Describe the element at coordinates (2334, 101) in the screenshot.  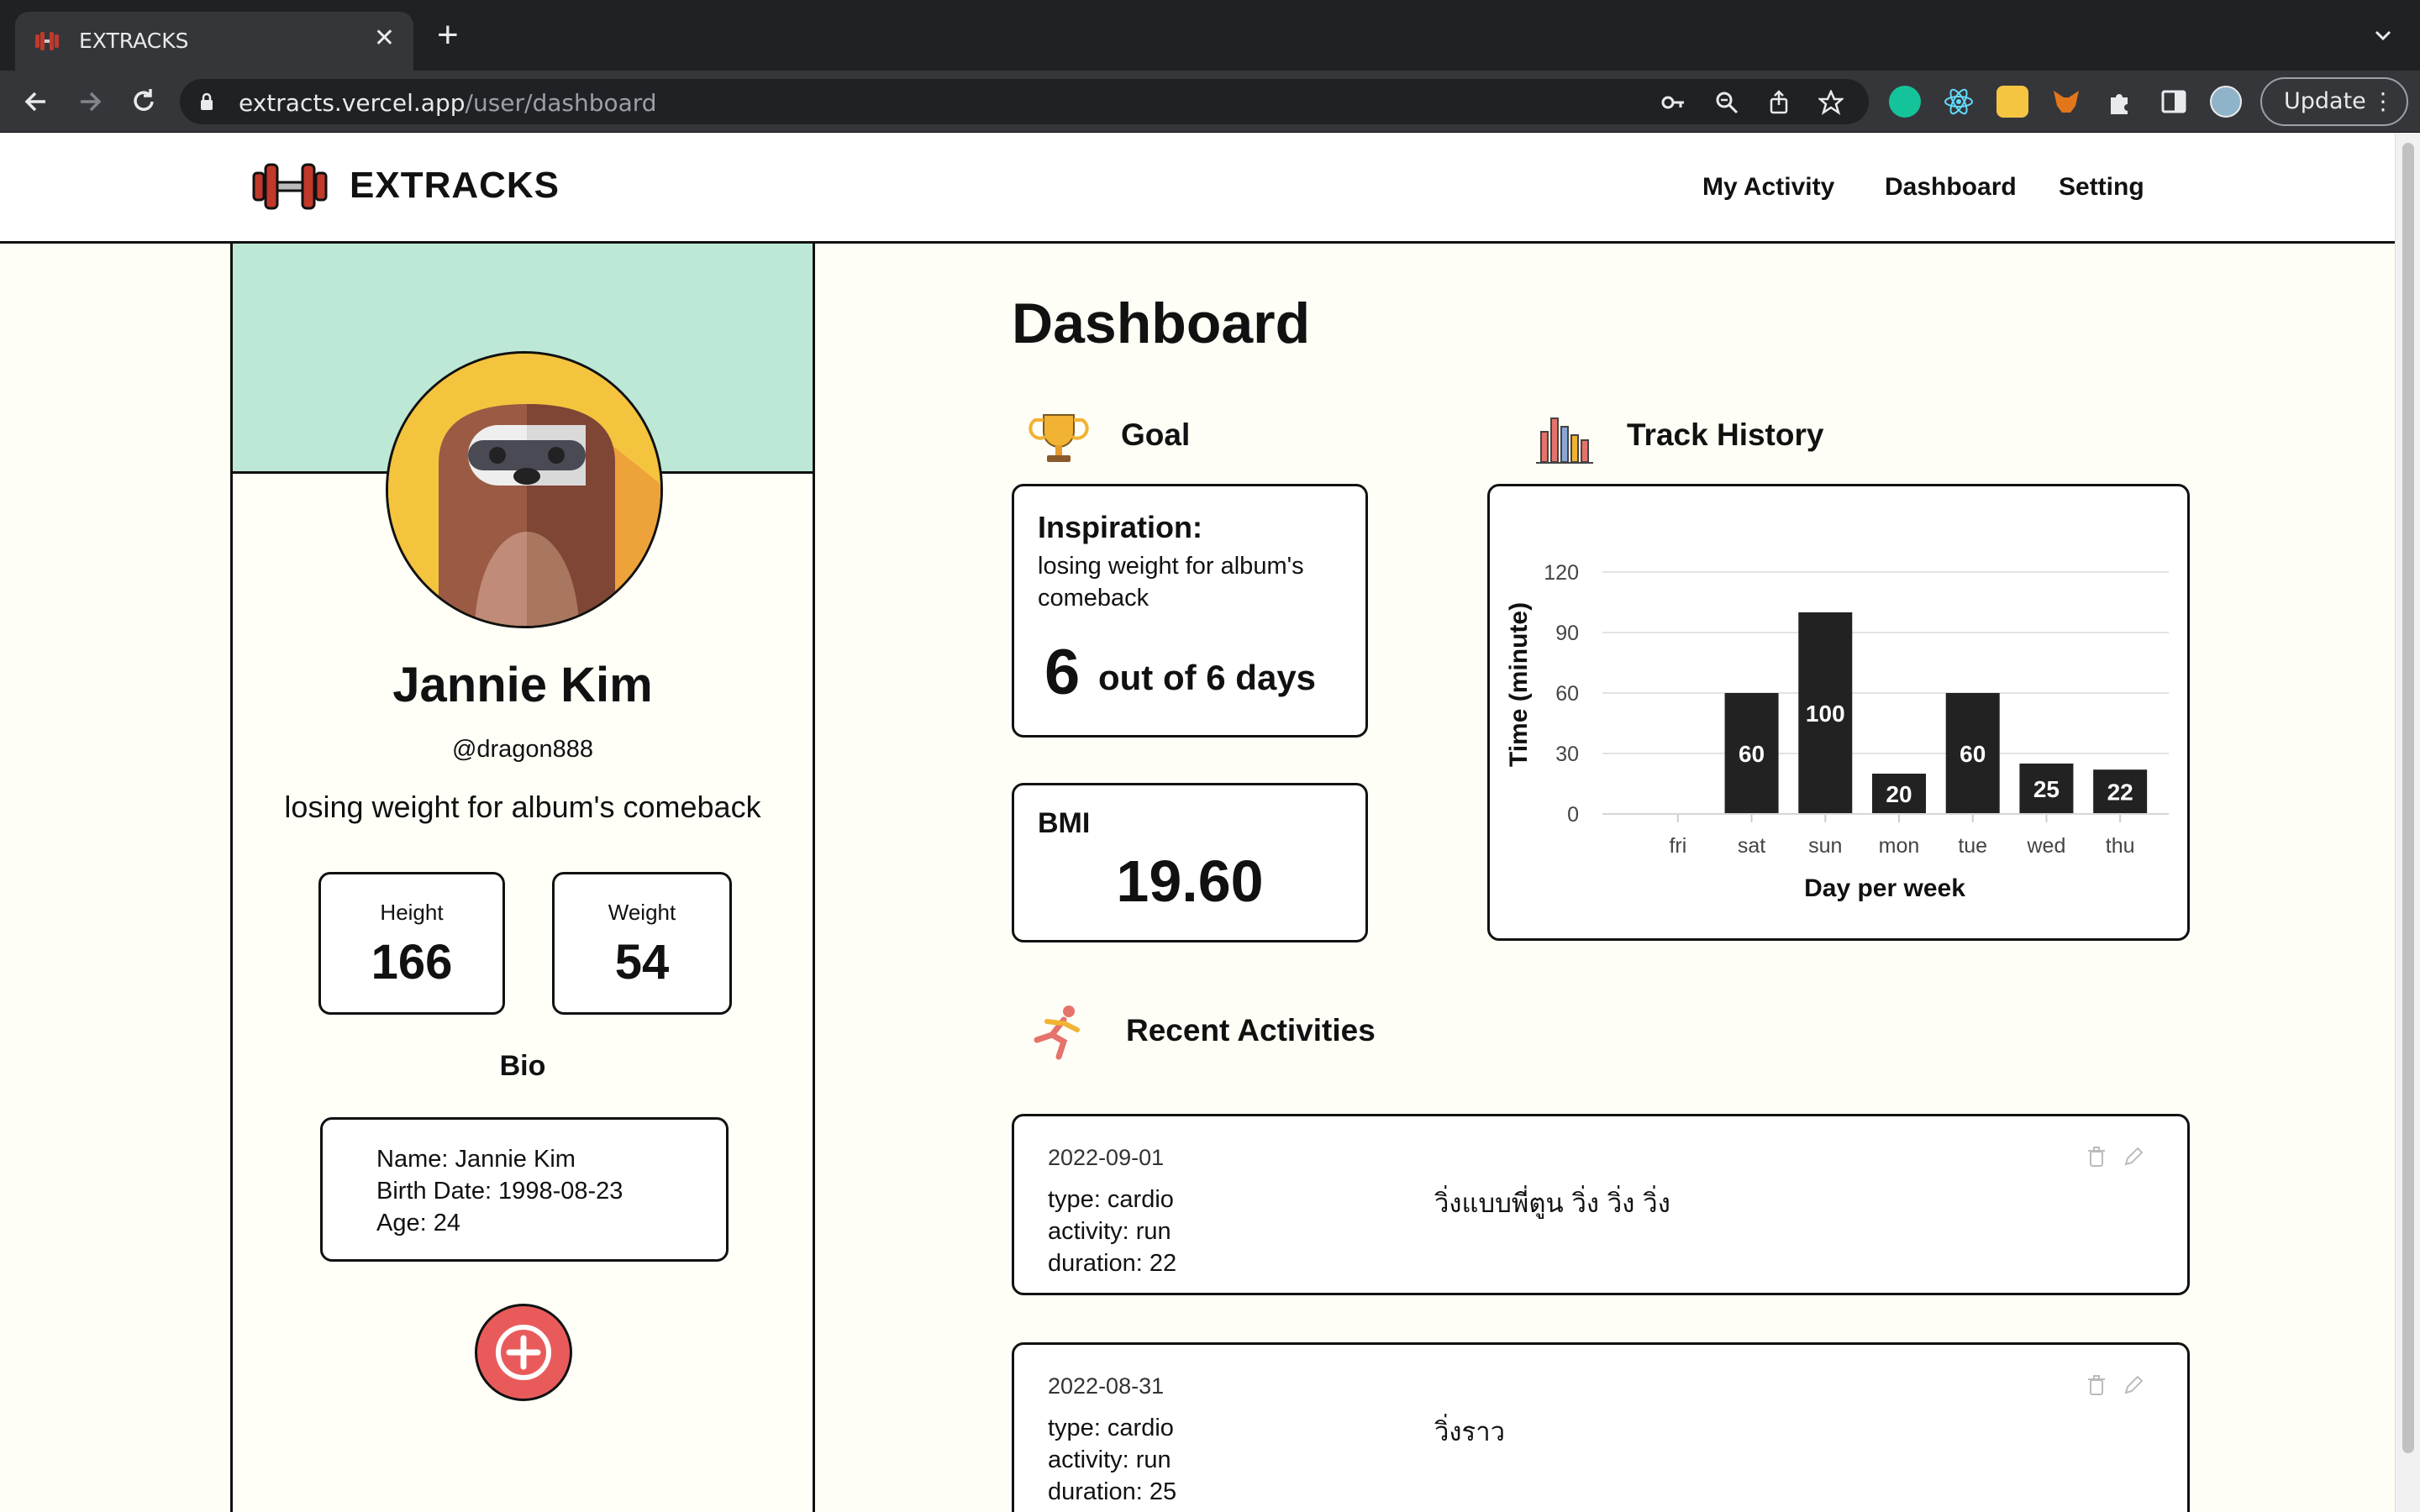
I see `browser-update-button: Update ⋮` at that location.